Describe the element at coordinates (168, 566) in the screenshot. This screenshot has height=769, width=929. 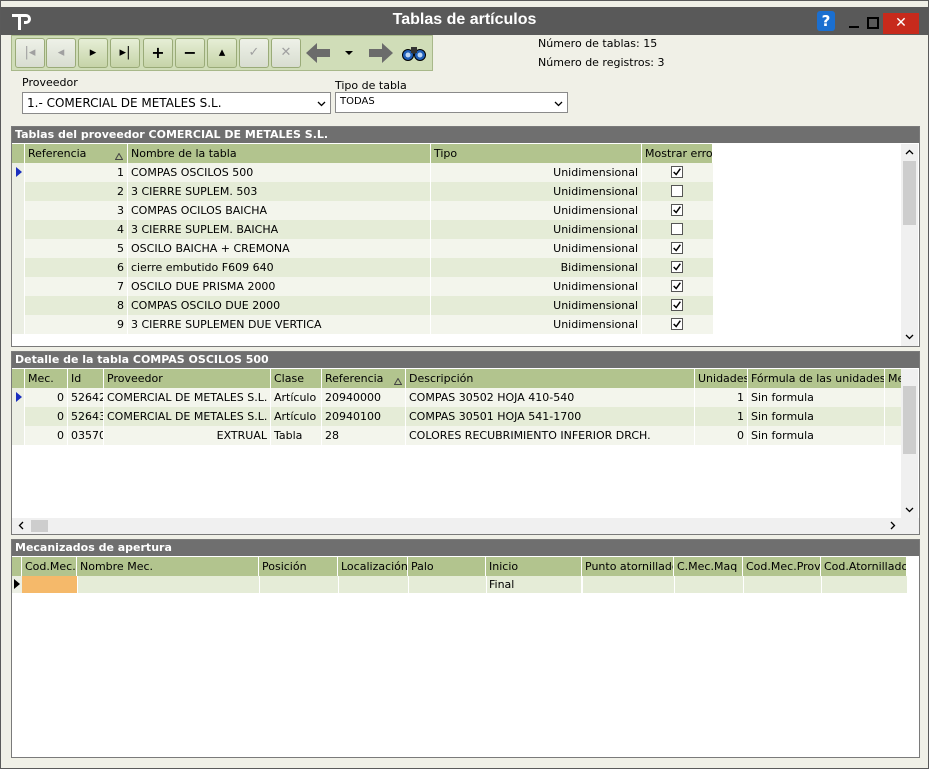
I see `column-header: Nombre Mec.` at that location.